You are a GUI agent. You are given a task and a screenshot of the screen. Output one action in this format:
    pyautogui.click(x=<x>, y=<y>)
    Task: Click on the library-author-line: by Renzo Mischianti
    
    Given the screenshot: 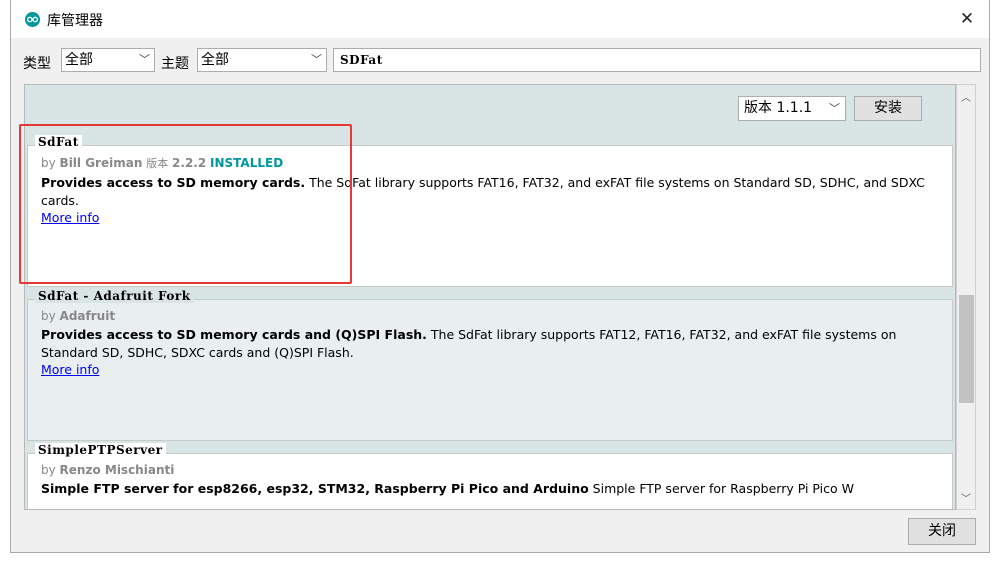 What is the action you would take?
    pyautogui.click(x=108, y=470)
    